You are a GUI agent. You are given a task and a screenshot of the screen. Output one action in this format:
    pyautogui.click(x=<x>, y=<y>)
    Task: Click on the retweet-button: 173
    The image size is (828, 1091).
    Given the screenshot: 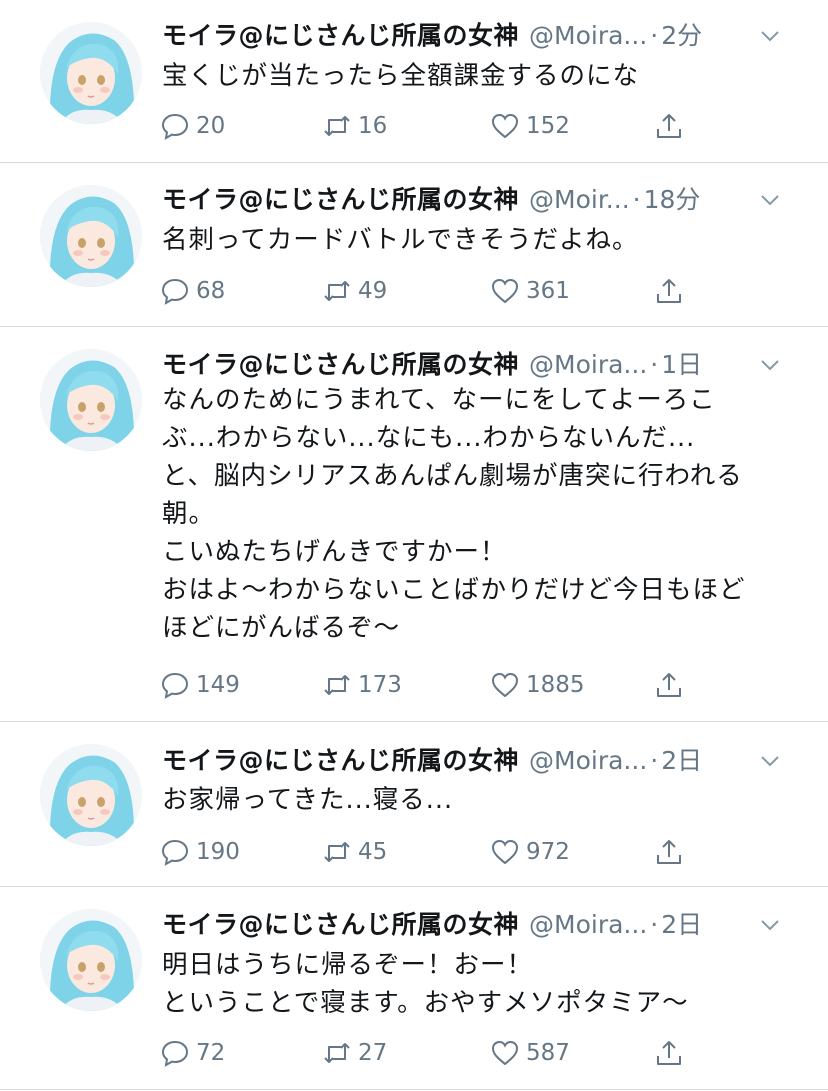 What is the action you would take?
    pyautogui.click(x=362, y=685)
    